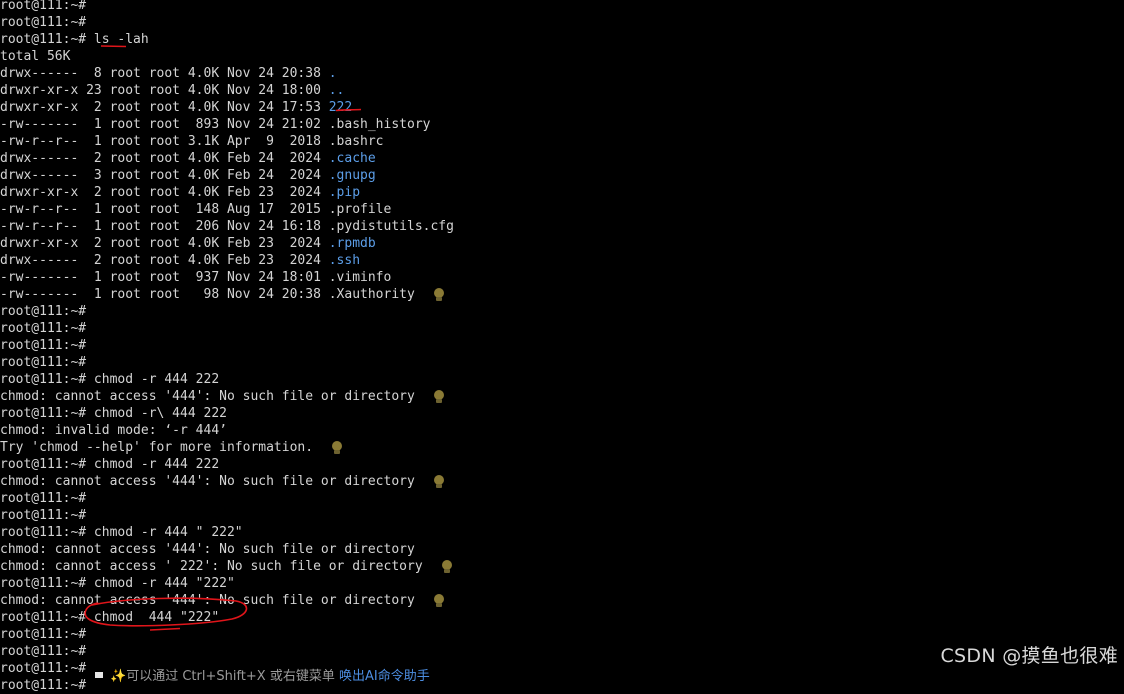 This screenshot has height=694, width=1124. I want to click on directory-name: .rpmdb, so click(352, 243).